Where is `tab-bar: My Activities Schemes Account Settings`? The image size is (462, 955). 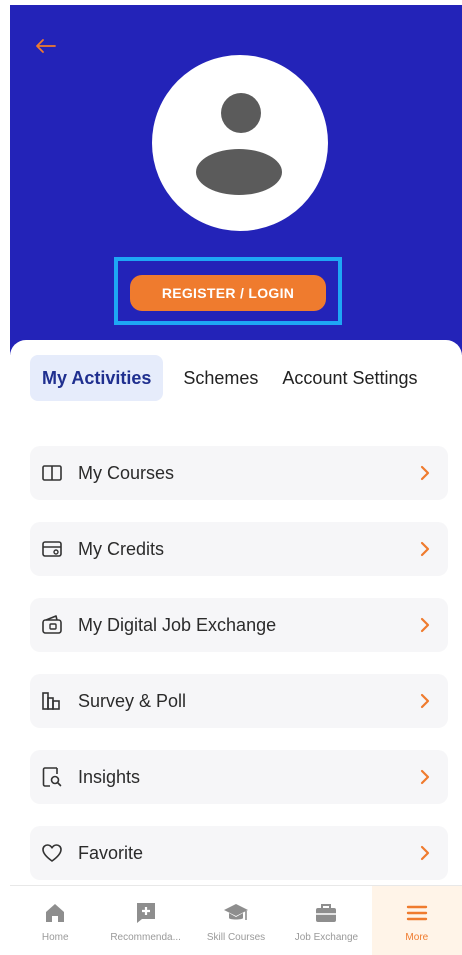 tab-bar: My Activities Schemes Account Settings is located at coordinates (246, 378).